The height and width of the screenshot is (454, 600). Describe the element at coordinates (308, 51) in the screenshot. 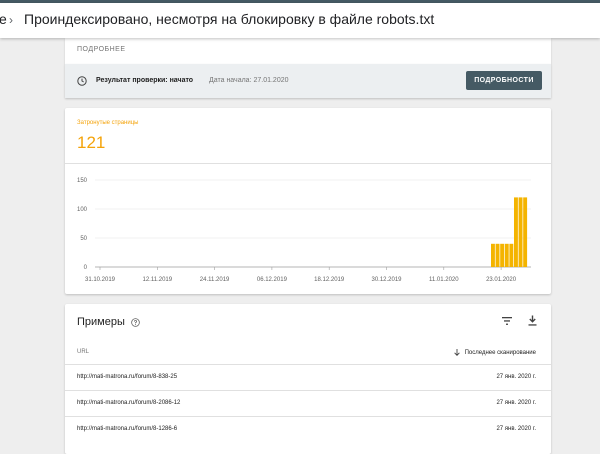

I see `more-section: ПОДРОБНЕЕ` at that location.